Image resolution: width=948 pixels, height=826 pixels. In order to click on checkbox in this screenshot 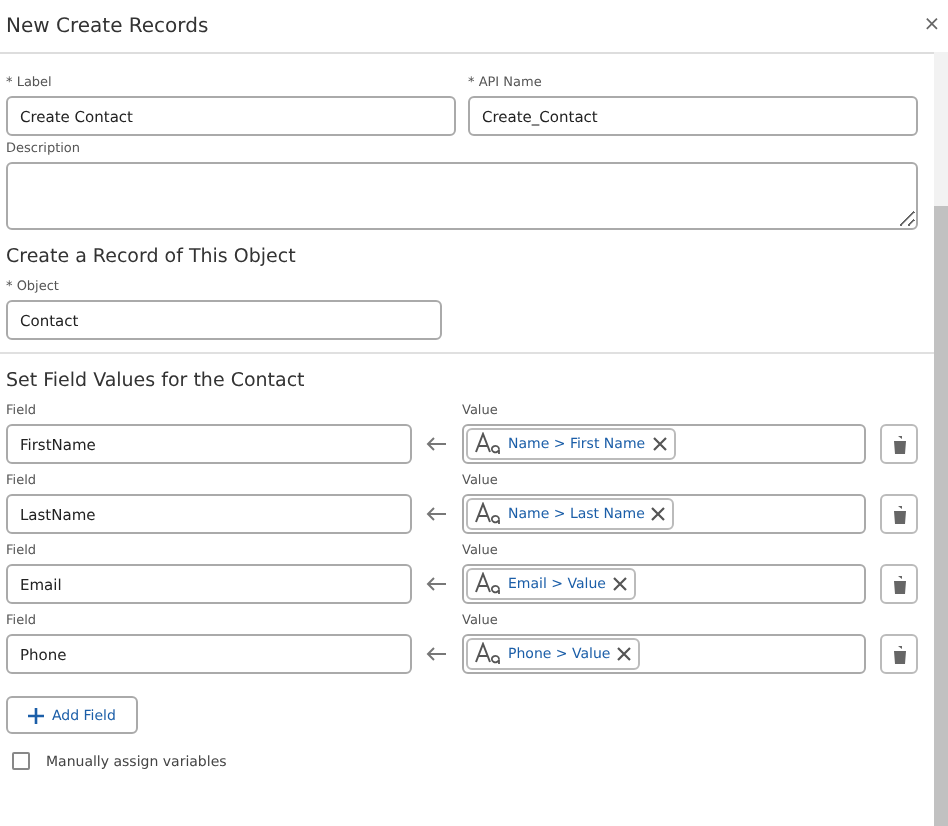, I will do `click(21, 761)`.